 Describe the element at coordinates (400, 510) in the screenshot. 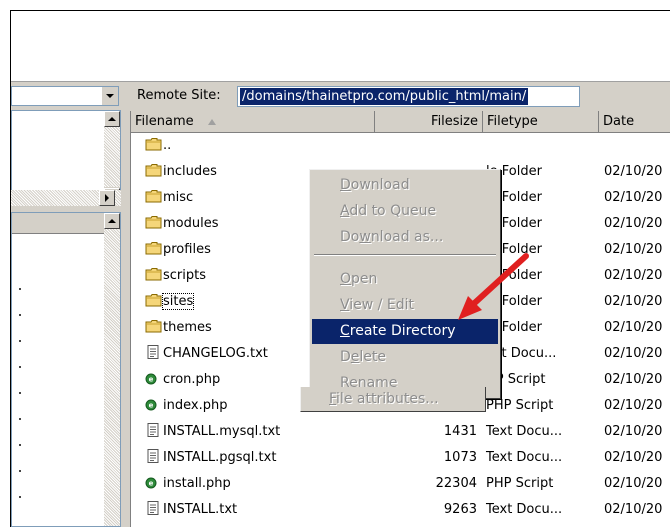

I see `file-row: INSTALL.txt 9263 Text Docu... 02/10/20` at that location.